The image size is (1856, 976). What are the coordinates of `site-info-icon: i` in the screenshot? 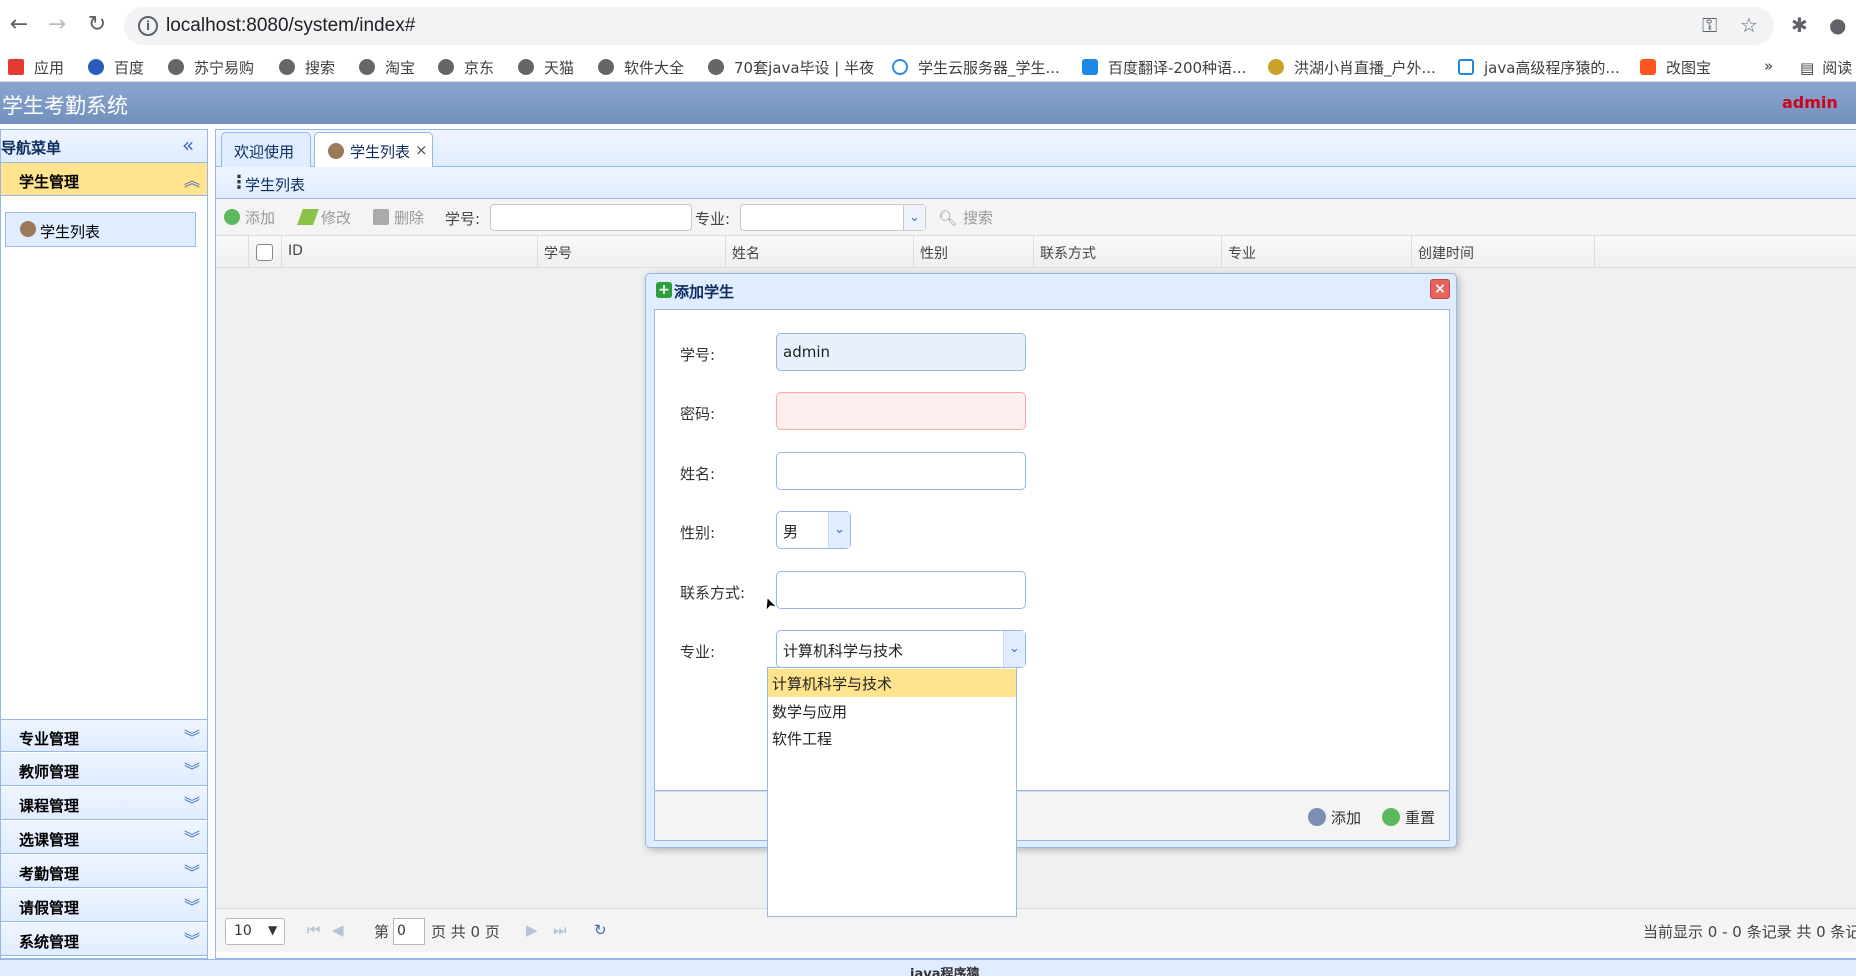 It's located at (148, 26).